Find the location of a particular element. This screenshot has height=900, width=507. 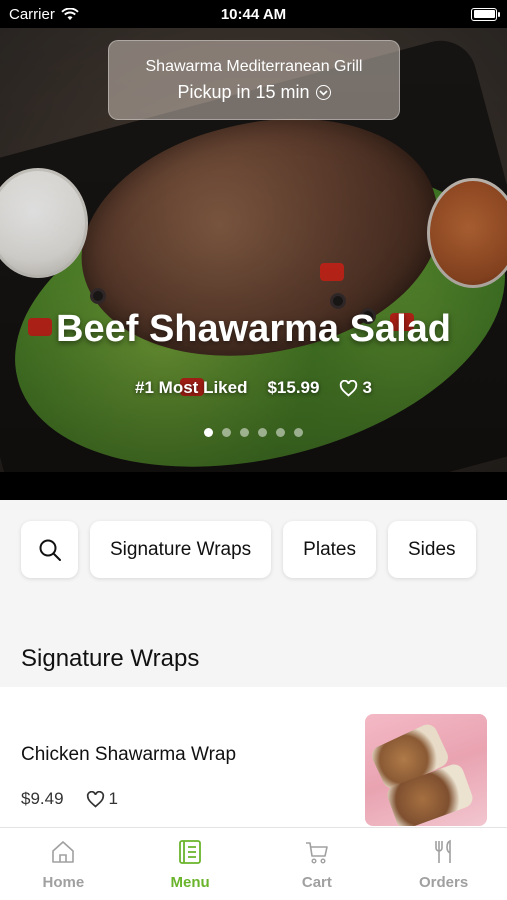

tab-cart: Cart is located at coordinates (317, 864).